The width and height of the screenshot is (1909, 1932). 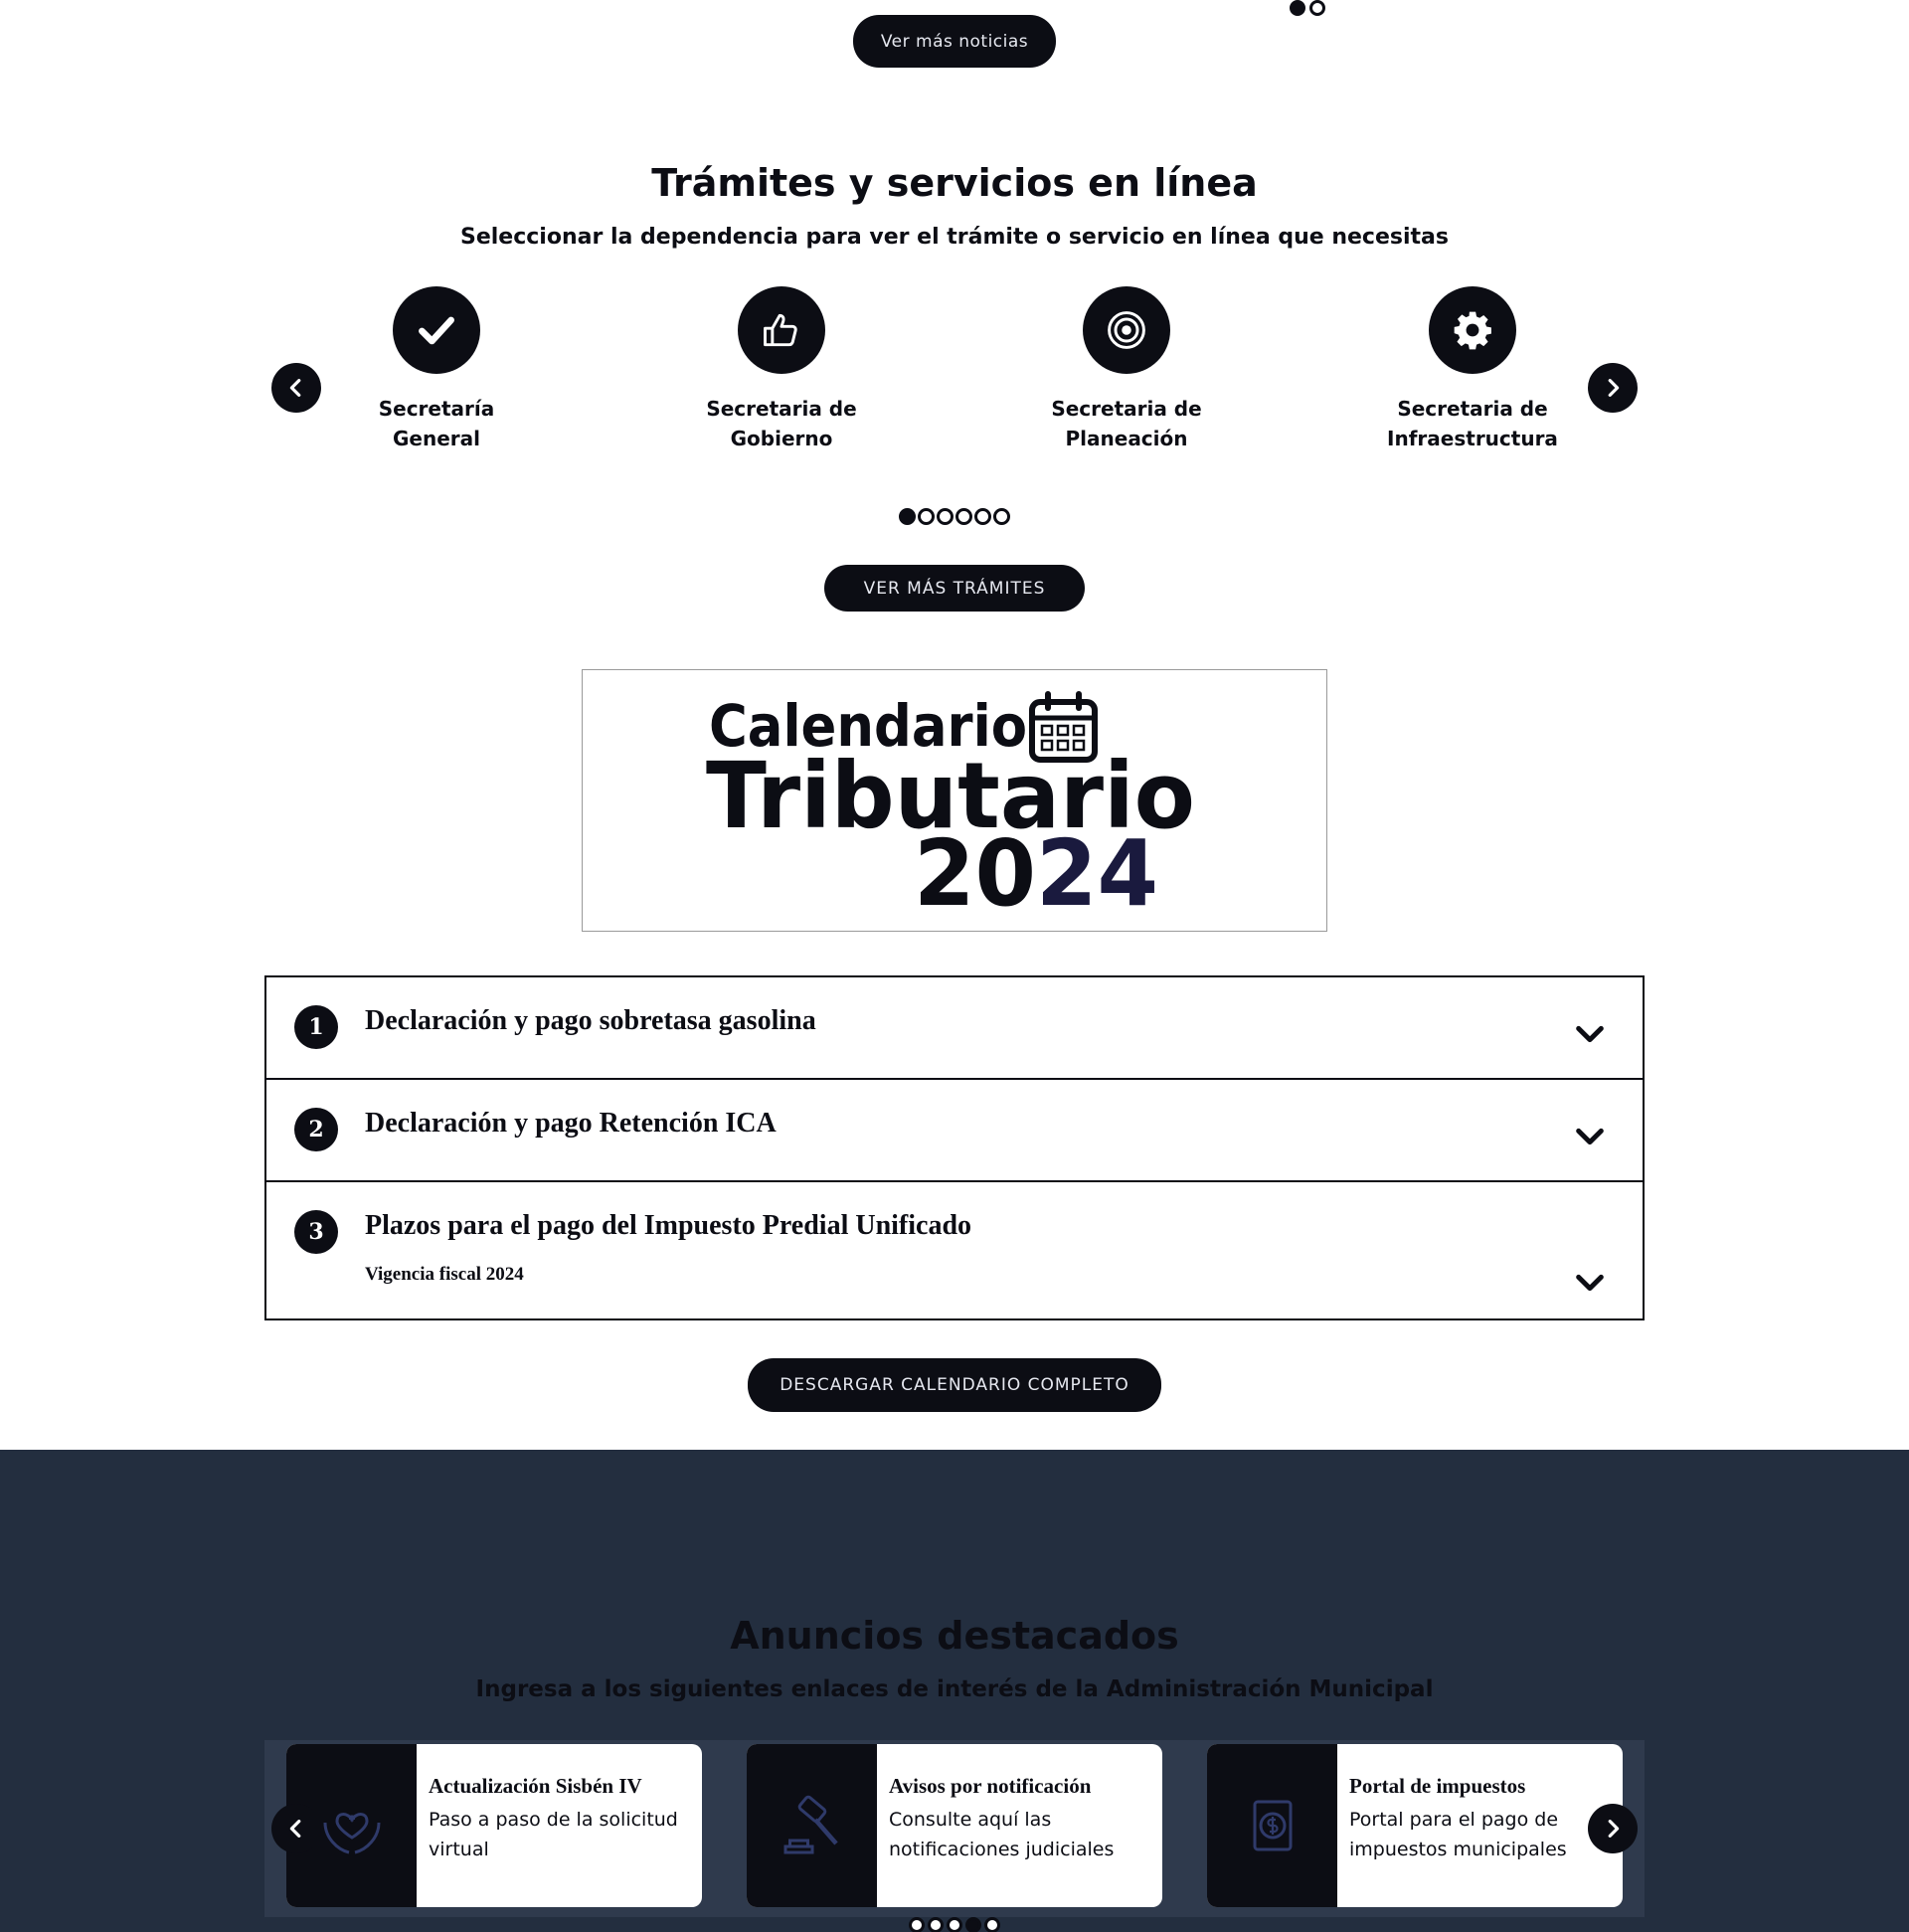 What do you see at coordinates (1438, 1786) in the screenshot?
I see `card-title: Portal de impuestos` at bounding box center [1438, 1786].